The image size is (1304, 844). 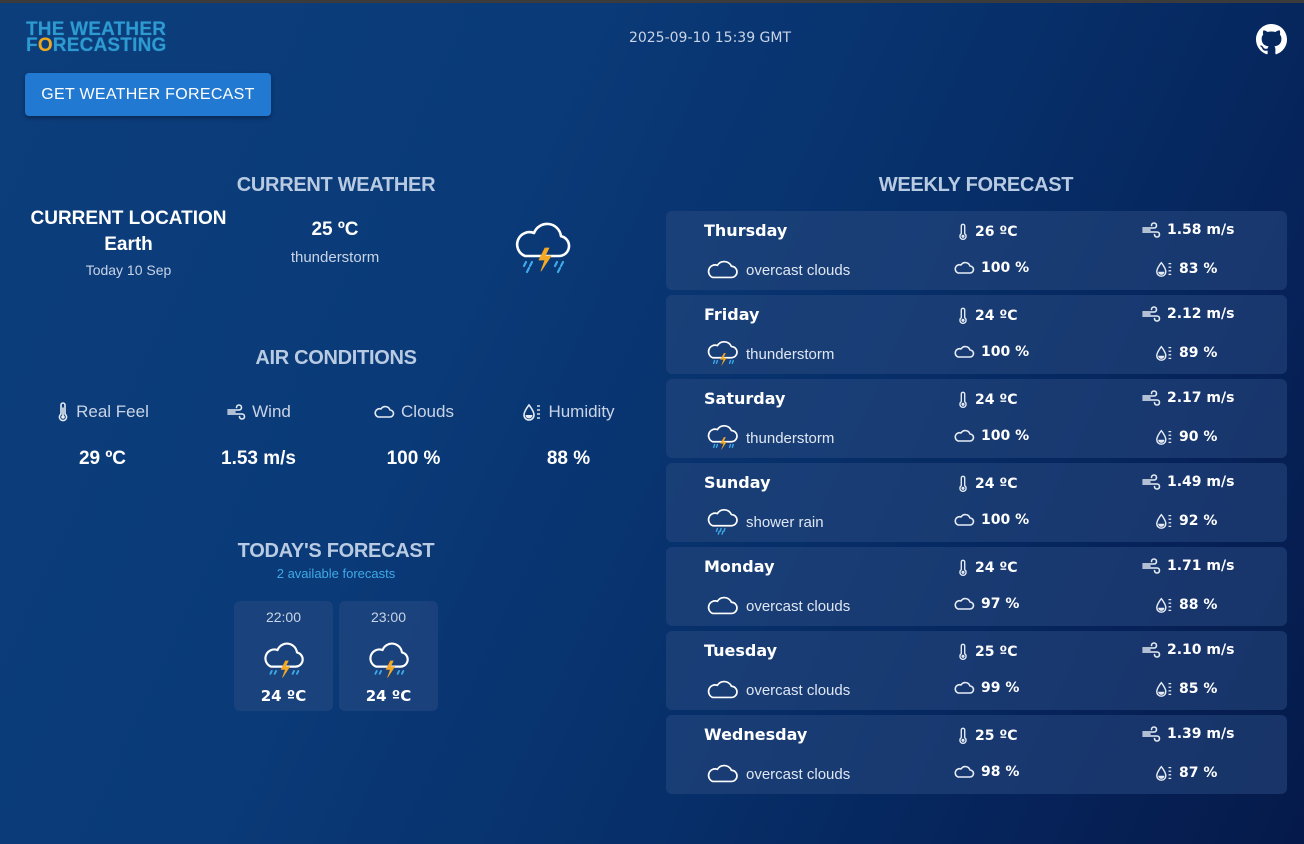 I want to click on hour-time: 23:00, so click(x=388, y=617).